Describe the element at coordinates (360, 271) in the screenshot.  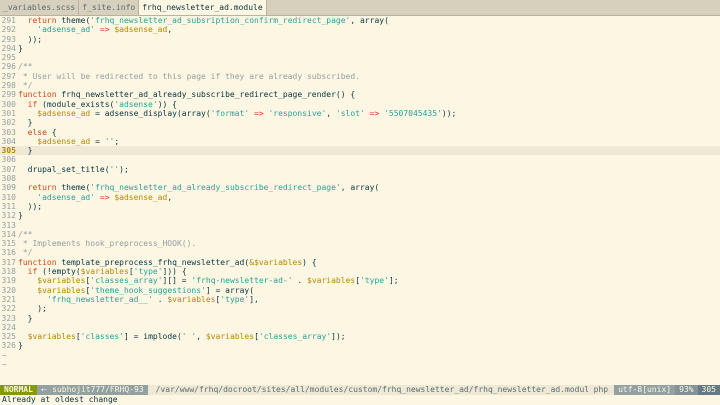
I see `code-line: 318 if (!empty($variables['type'])) {` at that location.